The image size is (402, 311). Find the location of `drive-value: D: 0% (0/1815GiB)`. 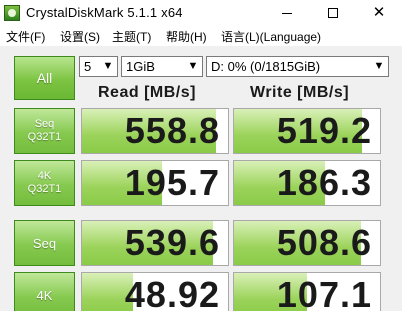

drive-value: D: 0% (0/1815GiB) is located at coordinates (266, 66).